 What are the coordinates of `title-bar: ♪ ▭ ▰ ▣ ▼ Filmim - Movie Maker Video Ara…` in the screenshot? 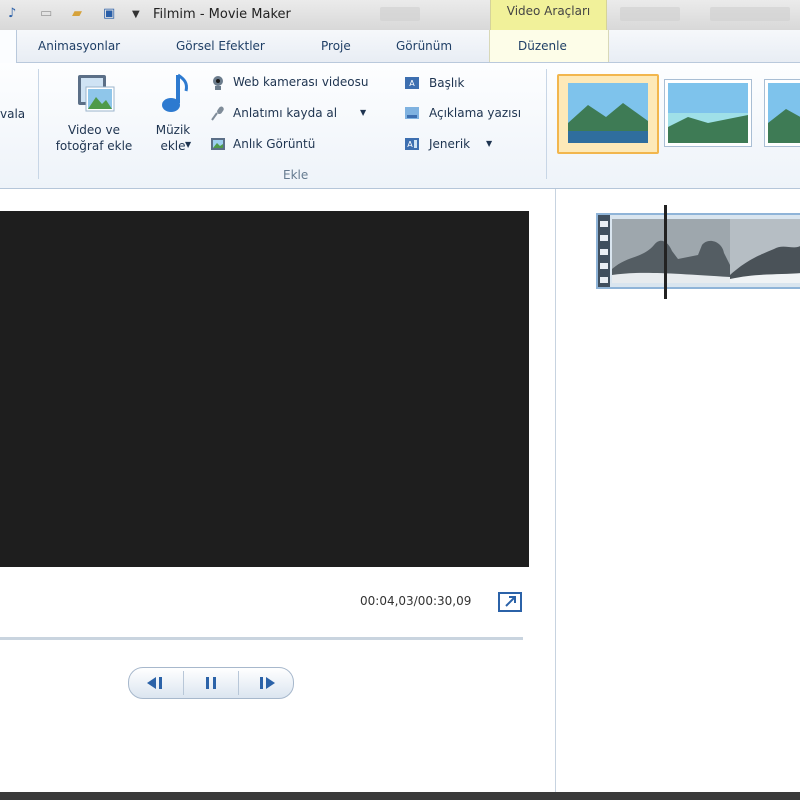 It's located at (400, 15).